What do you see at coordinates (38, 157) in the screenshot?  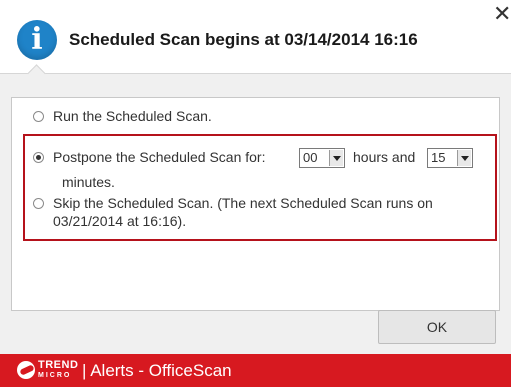 I see `postpone-scan-radio` at bounding box center [38, 157].